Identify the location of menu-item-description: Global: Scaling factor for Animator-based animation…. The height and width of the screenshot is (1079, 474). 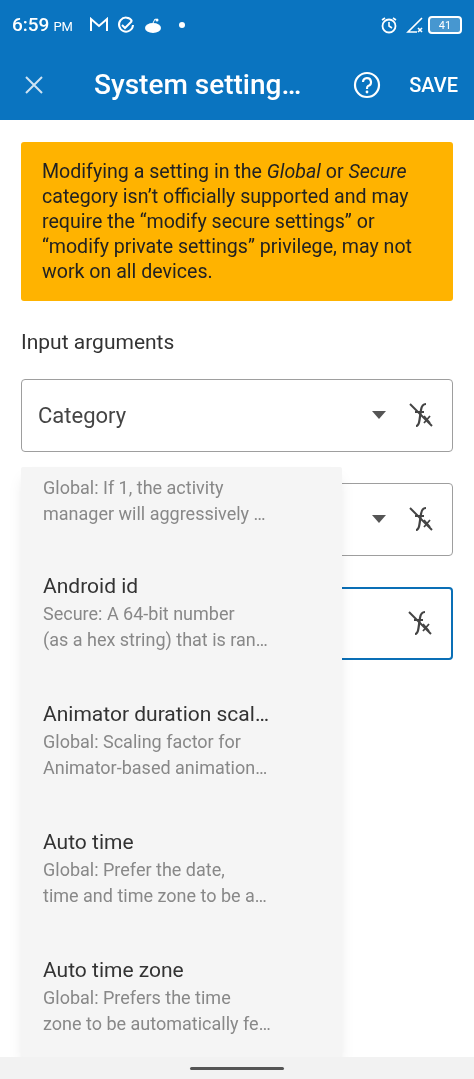
(156, 755).